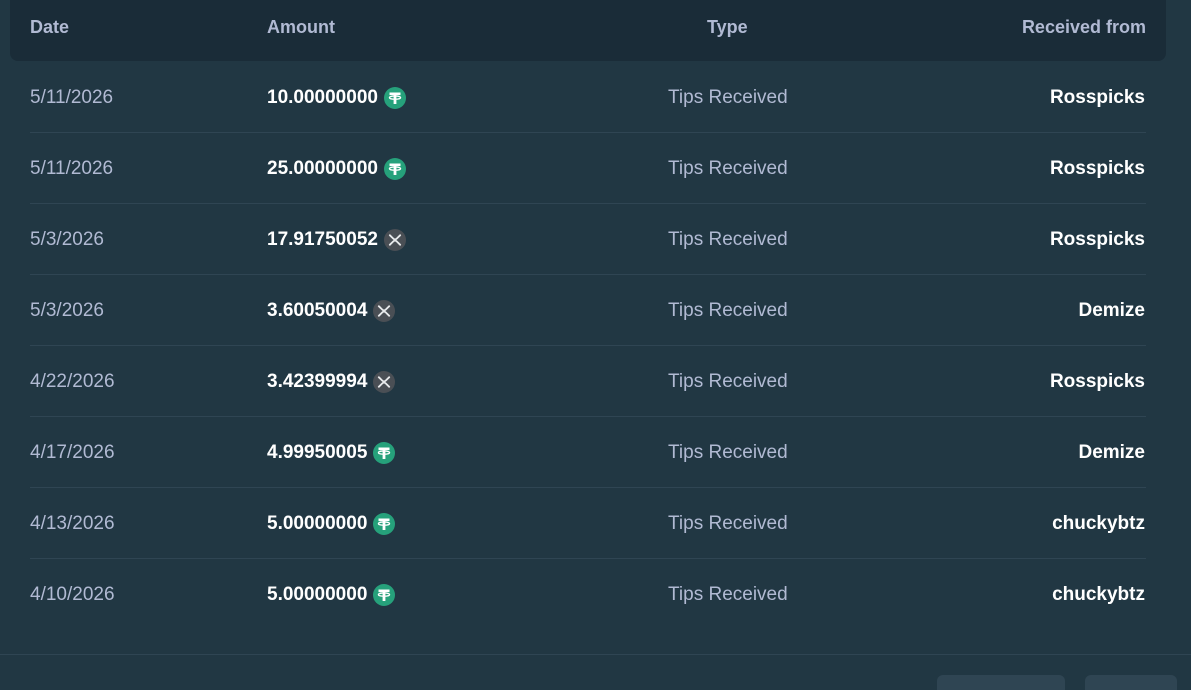 The height and width of the screenshot is (690, 1191). Describe the element at coordinates (72, 523) in the screenshot. I see `row-date: 4/13/2026` at that location.